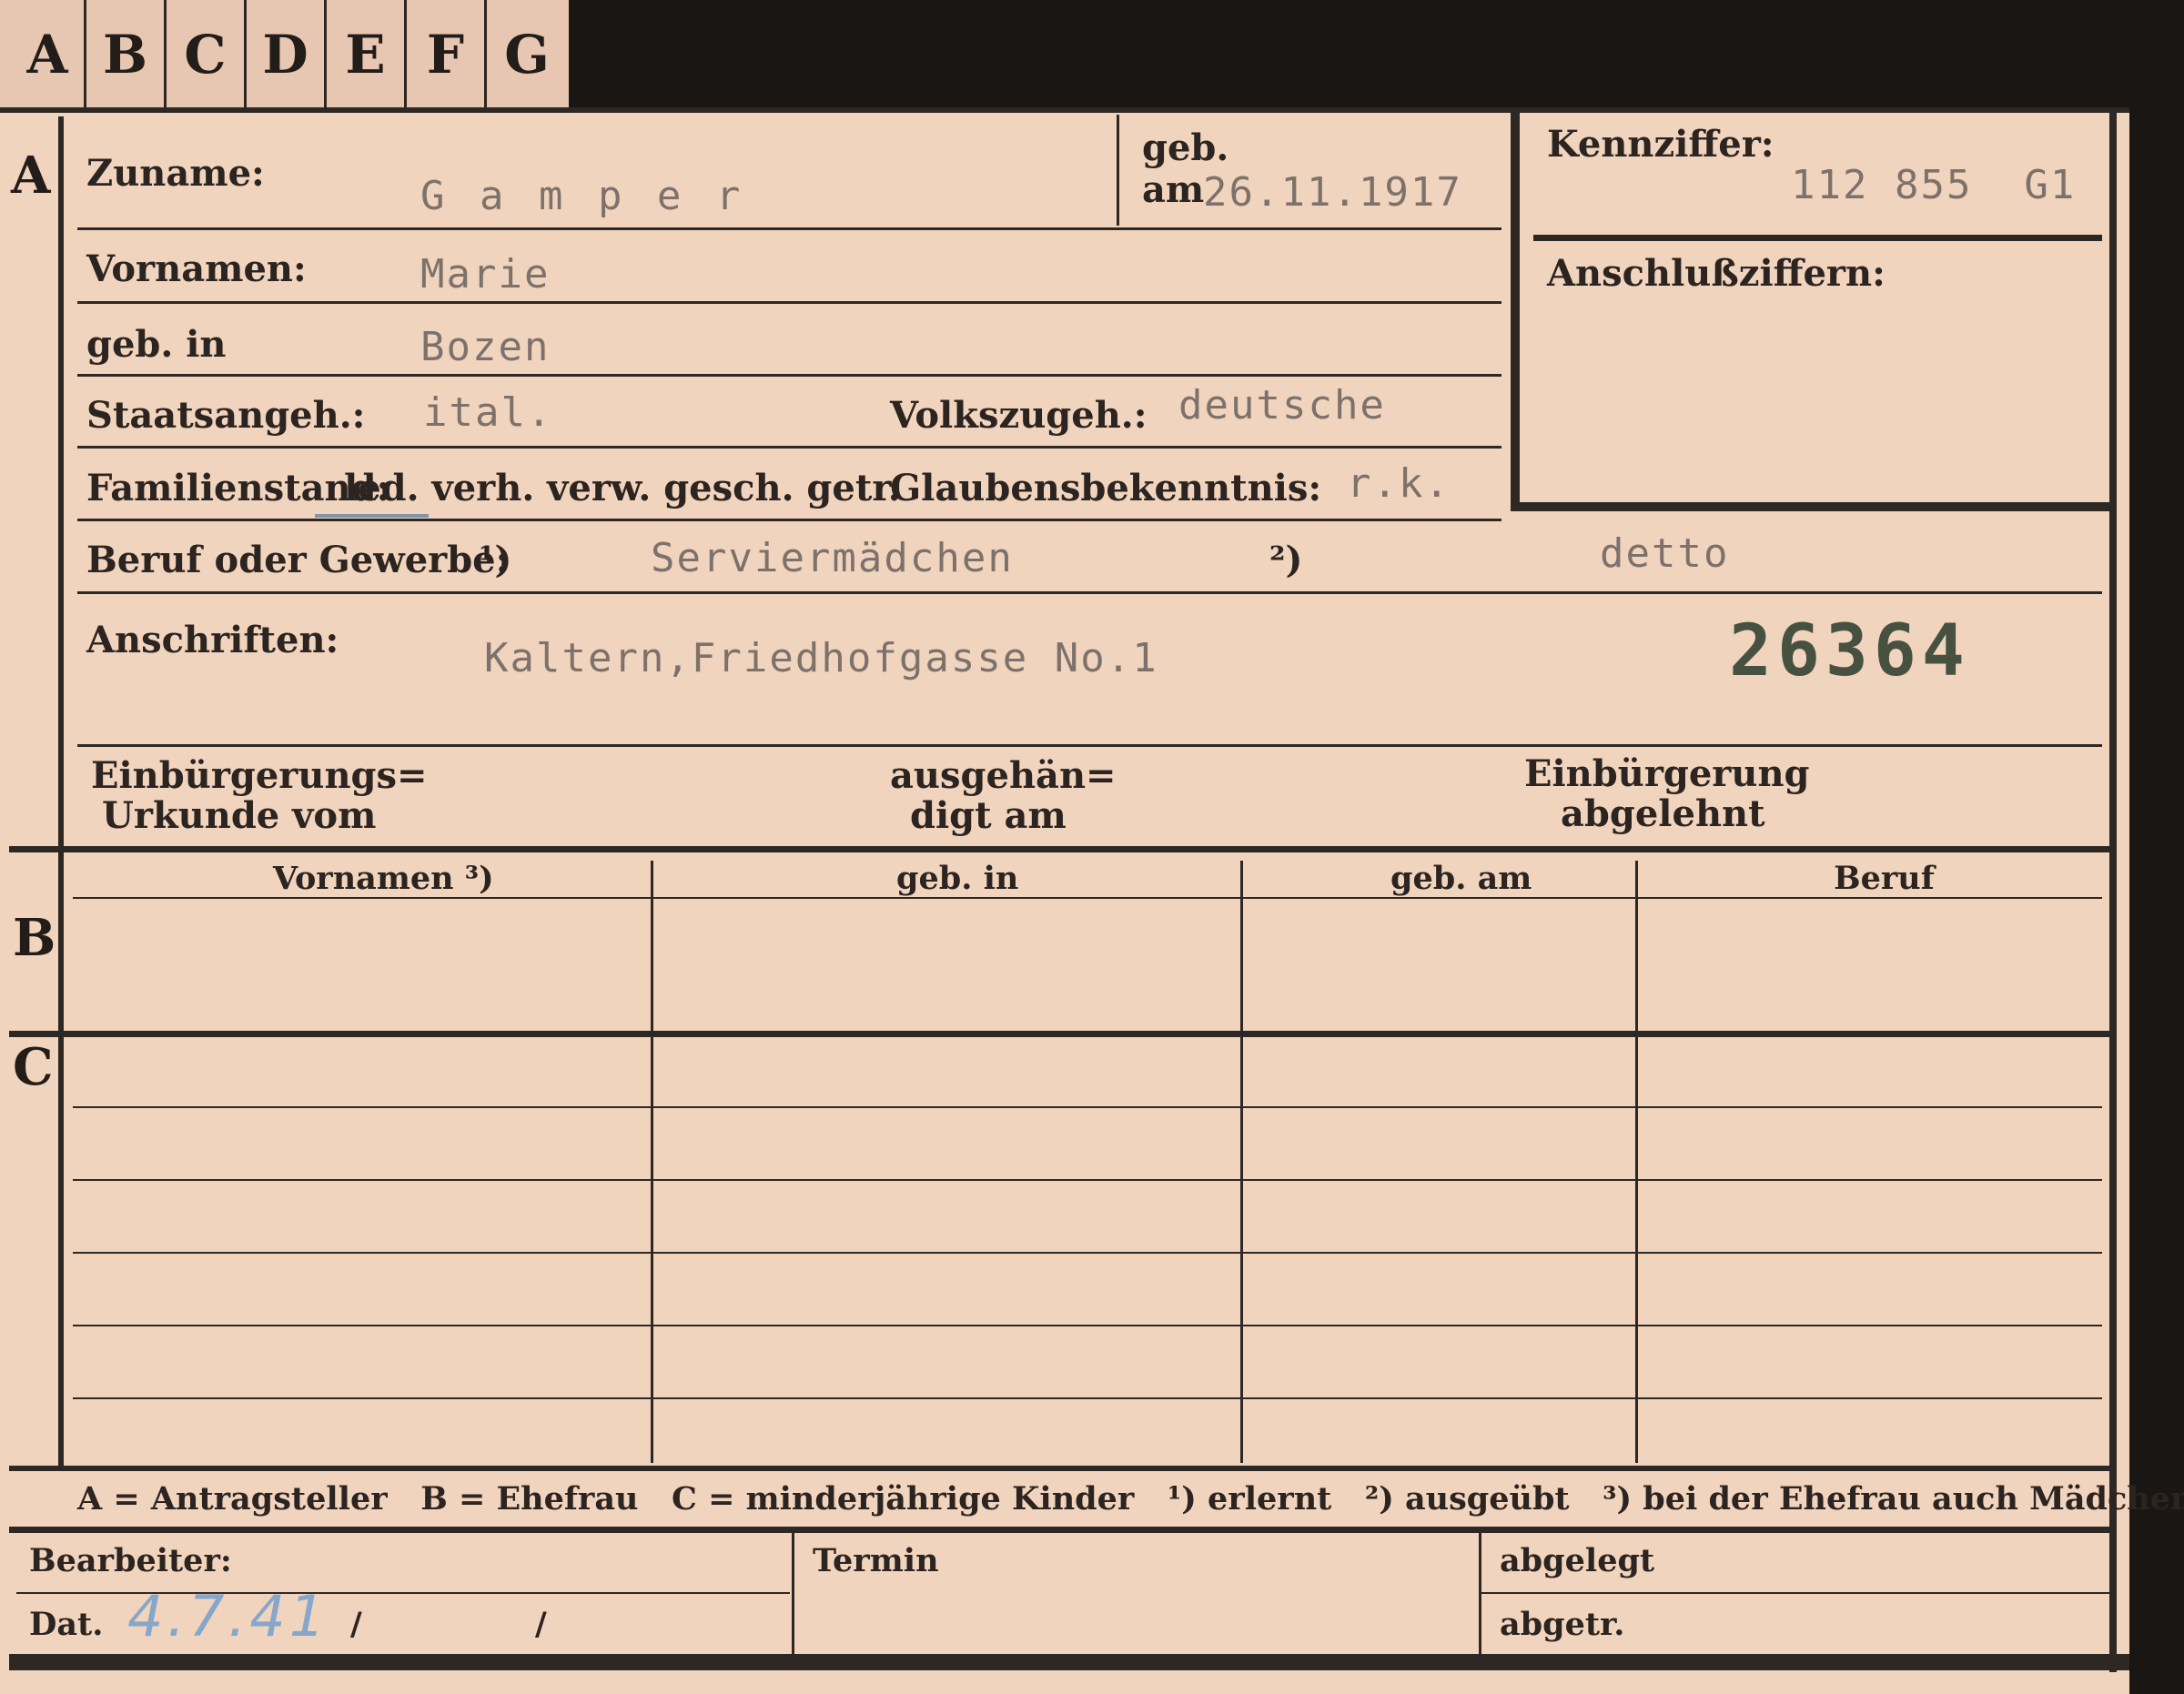  I want to click on section-b-top-border, so click(1063, 849).